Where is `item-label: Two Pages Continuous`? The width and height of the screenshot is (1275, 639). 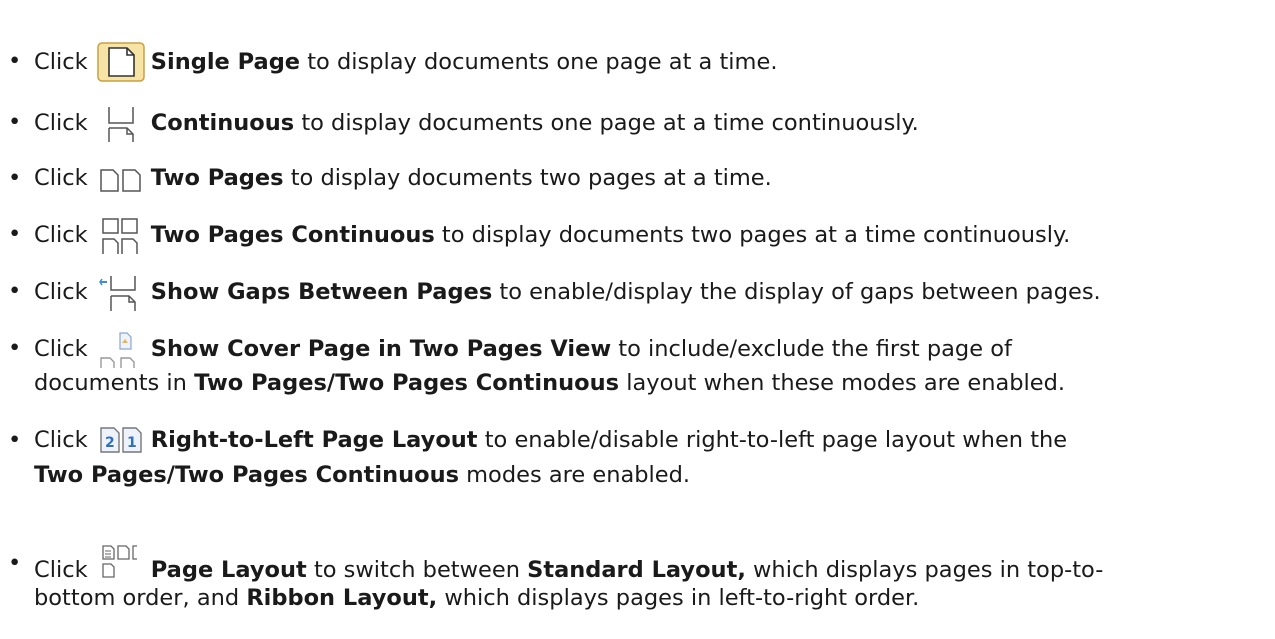
item-label: Two Pages Continuous is located at coordinates (292, 235).